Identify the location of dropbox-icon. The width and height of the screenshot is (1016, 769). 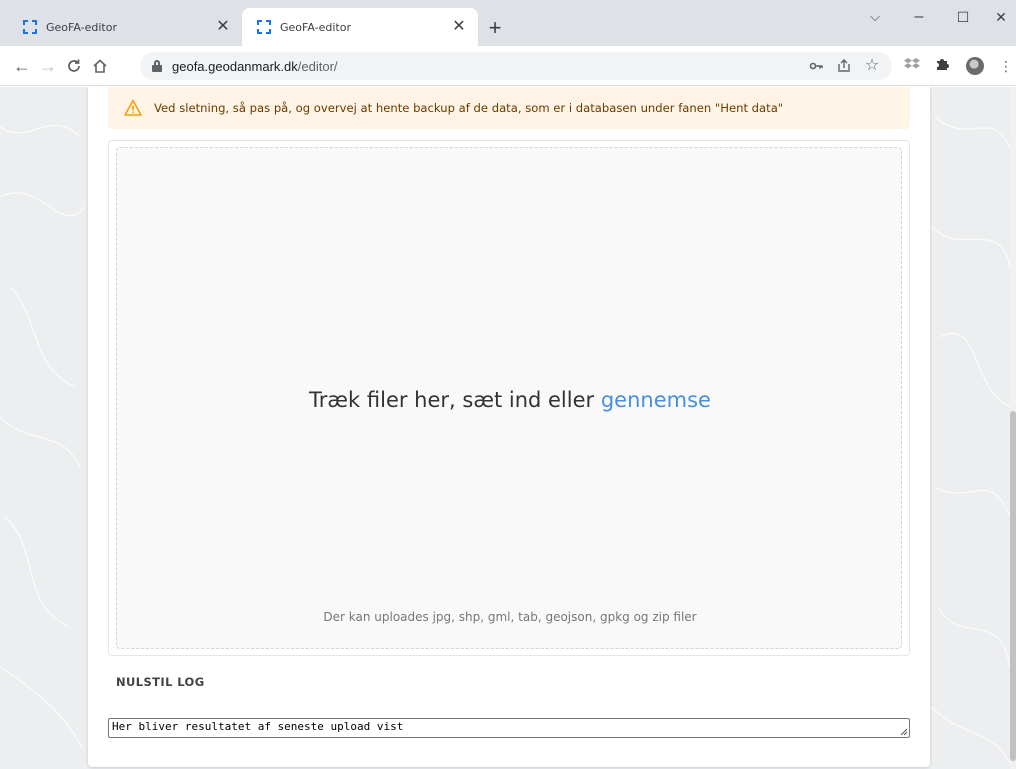
(912, 66).